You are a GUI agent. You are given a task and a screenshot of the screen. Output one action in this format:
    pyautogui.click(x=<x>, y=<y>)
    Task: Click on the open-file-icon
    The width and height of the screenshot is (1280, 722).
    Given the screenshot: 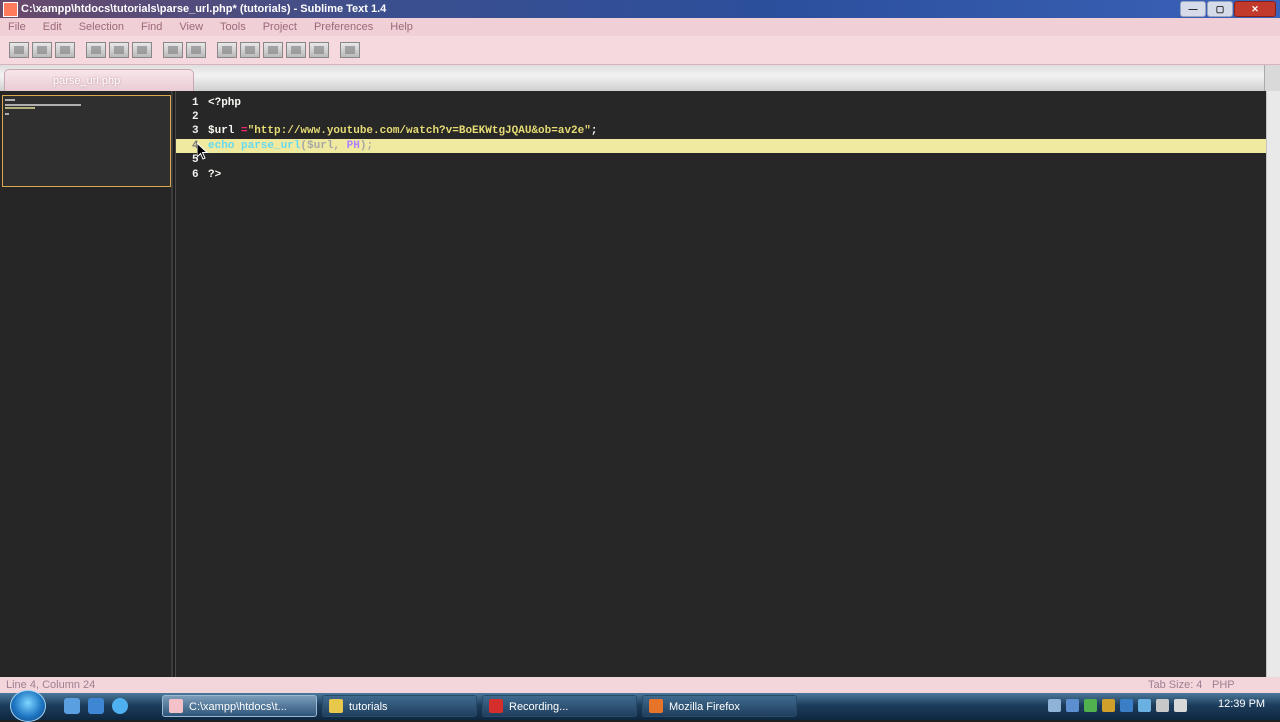 What is the action you would take?
    pyautogui.click(x=42, y=50)
    